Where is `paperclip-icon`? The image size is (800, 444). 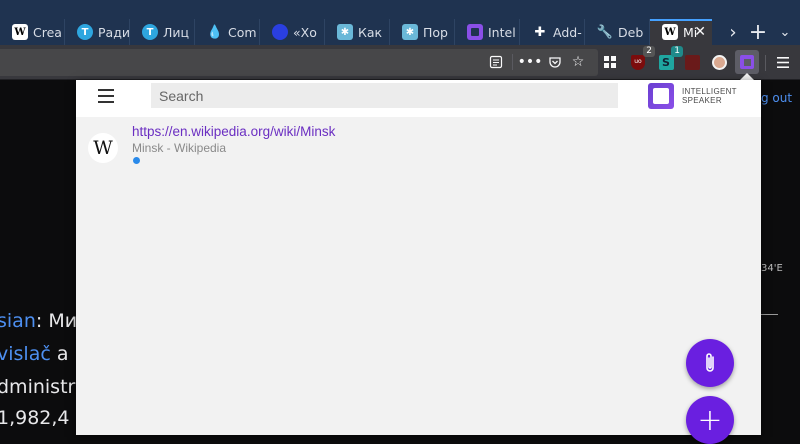 paperclip-icon is located at coordinates (710, 362).